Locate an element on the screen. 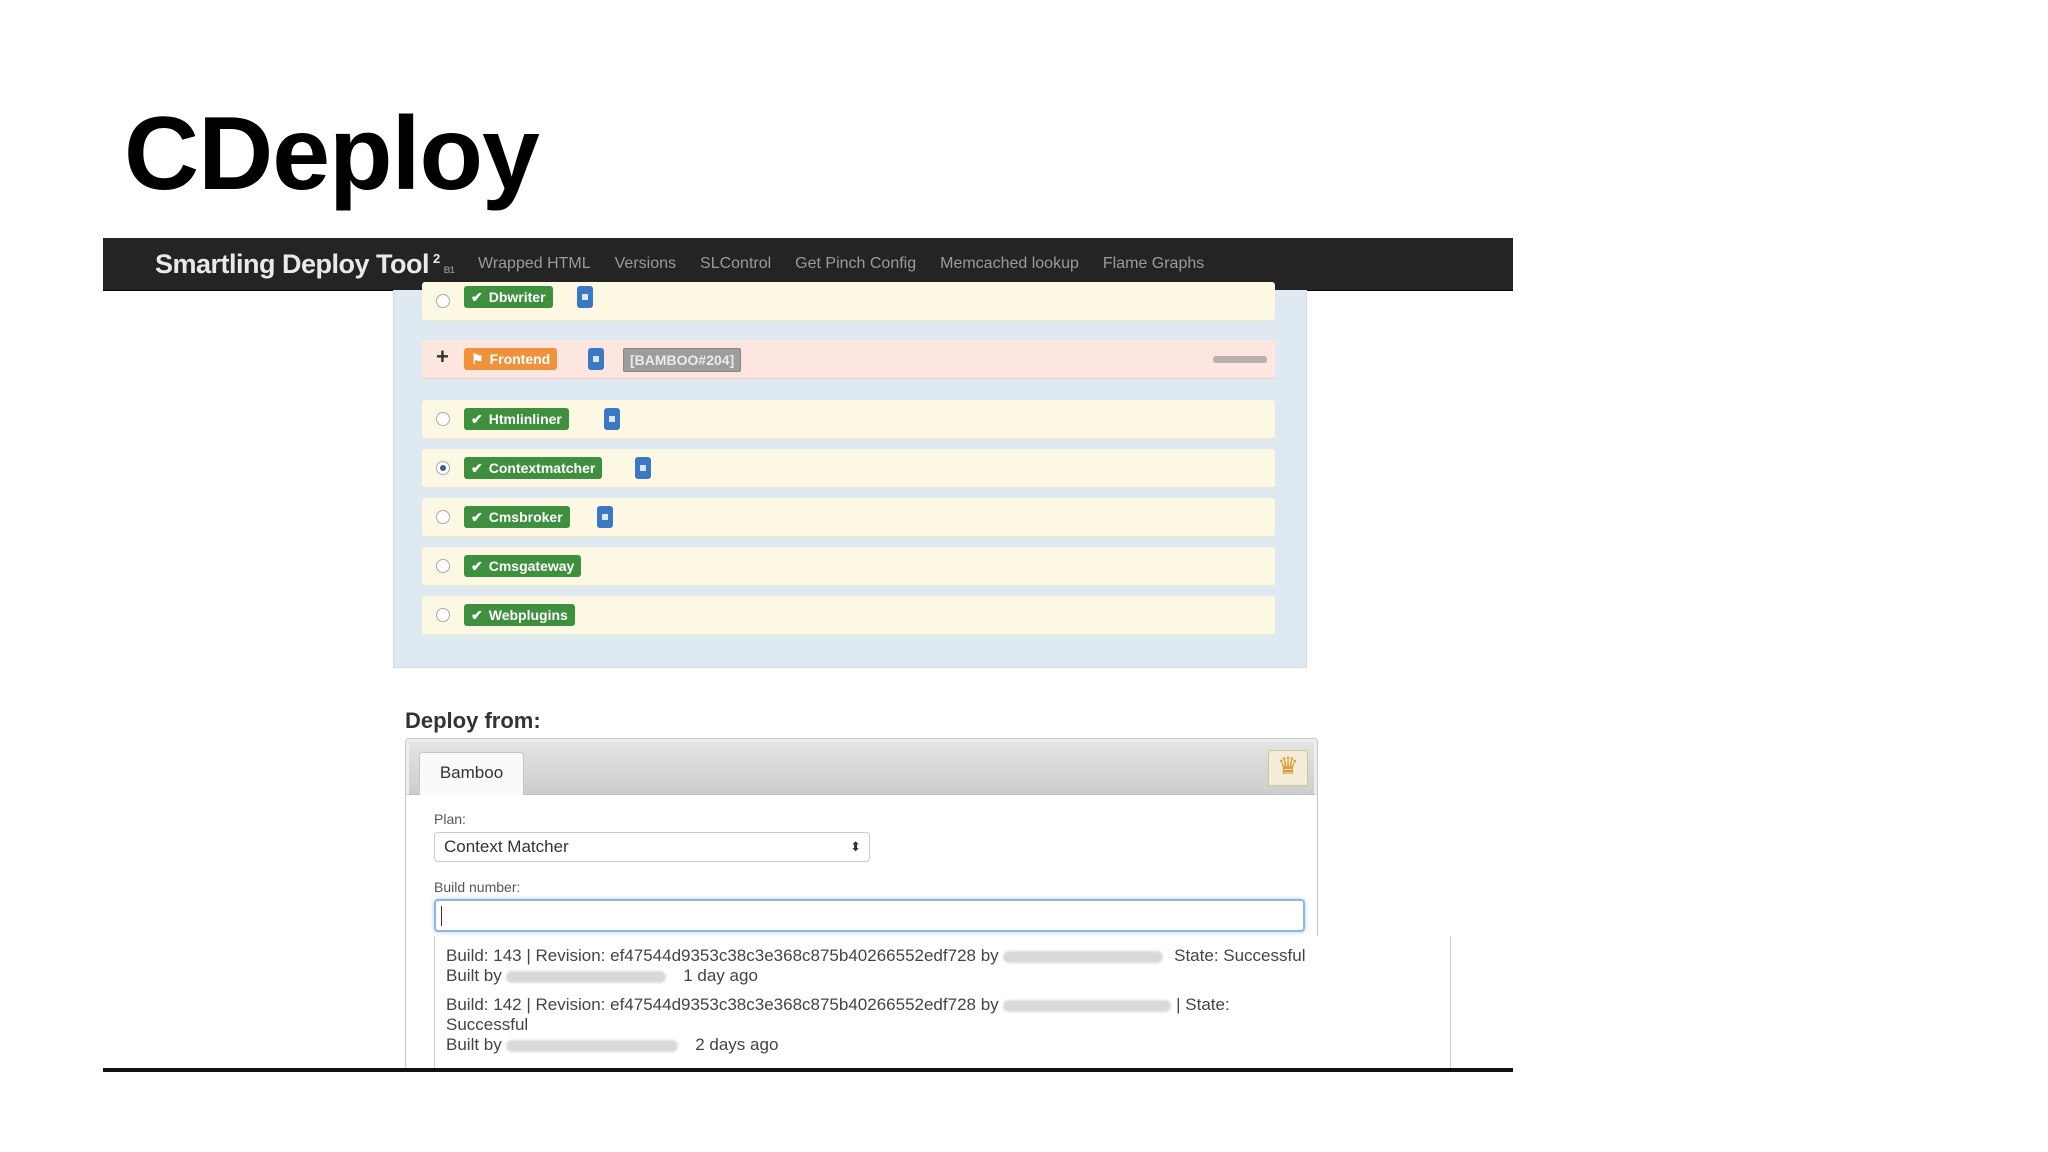  service-row: ✔ Cmsgateway is located at coordinates (848, 566).